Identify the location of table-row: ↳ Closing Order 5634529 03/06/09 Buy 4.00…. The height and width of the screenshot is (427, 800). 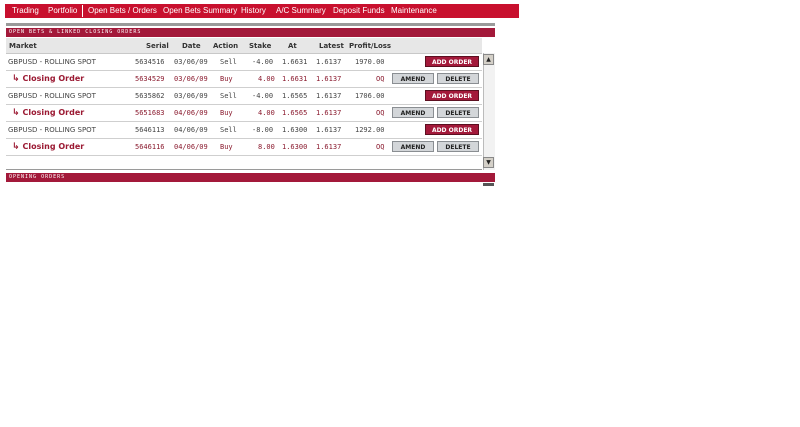
(244, 79).